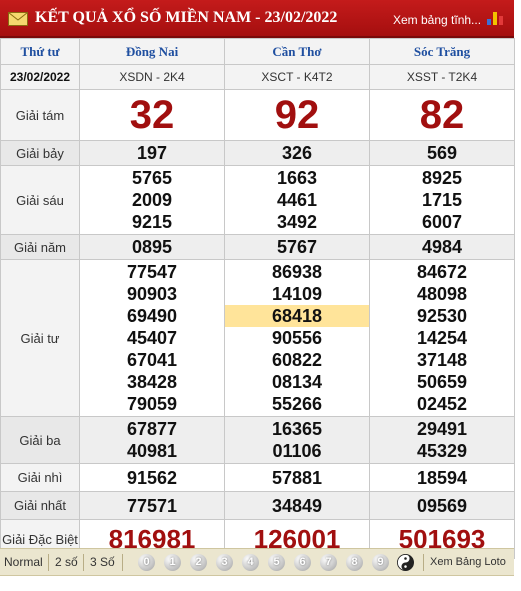 The image size is (521, 591). Describe the element at coordinates (152, 477) in the screenshot. I see `prize-cell: 91562` at that location.